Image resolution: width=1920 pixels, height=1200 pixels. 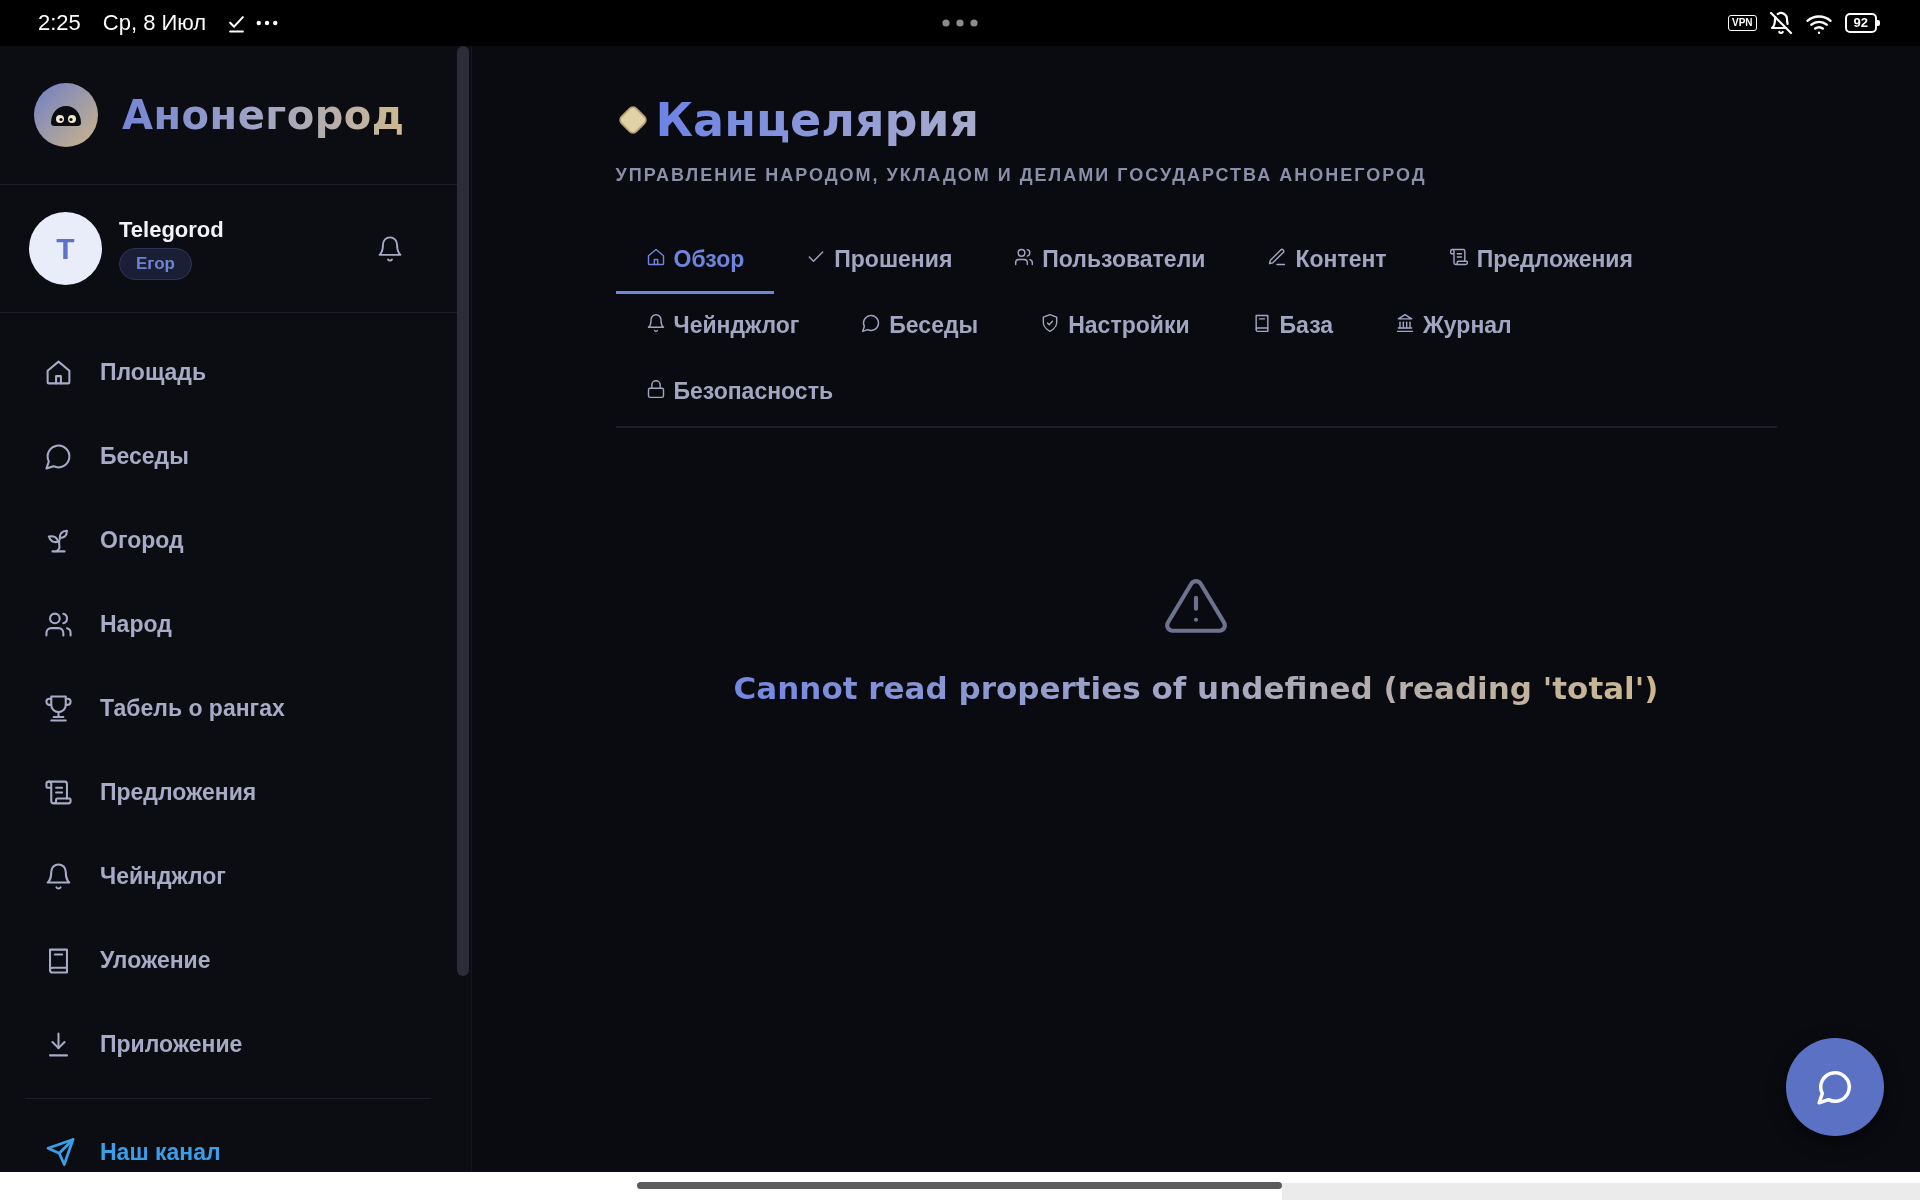 I want to click on pillared-building-icon, so click(x=1405, y=322).